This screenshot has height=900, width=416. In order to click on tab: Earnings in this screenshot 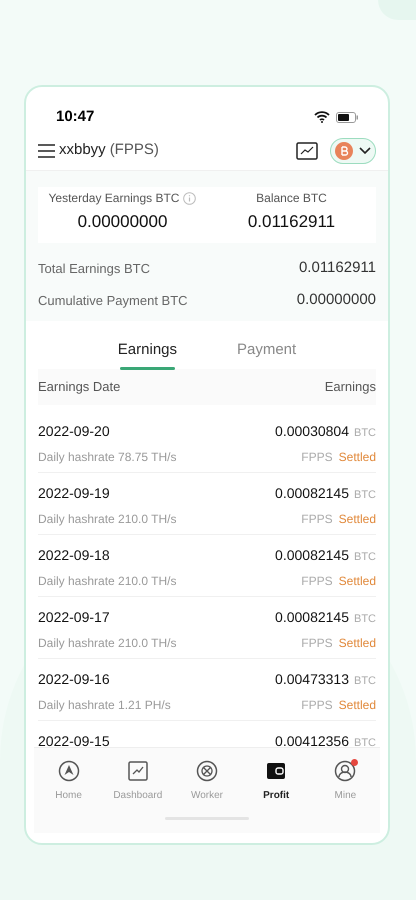, I will do `click(147, 350)`.